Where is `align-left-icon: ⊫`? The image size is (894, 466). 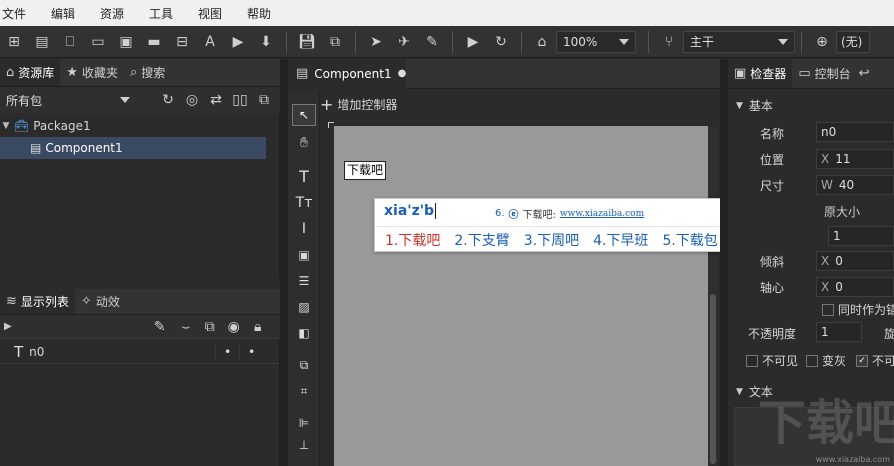
align-left-icon: ⊫ is located at coordinates (304, 423).